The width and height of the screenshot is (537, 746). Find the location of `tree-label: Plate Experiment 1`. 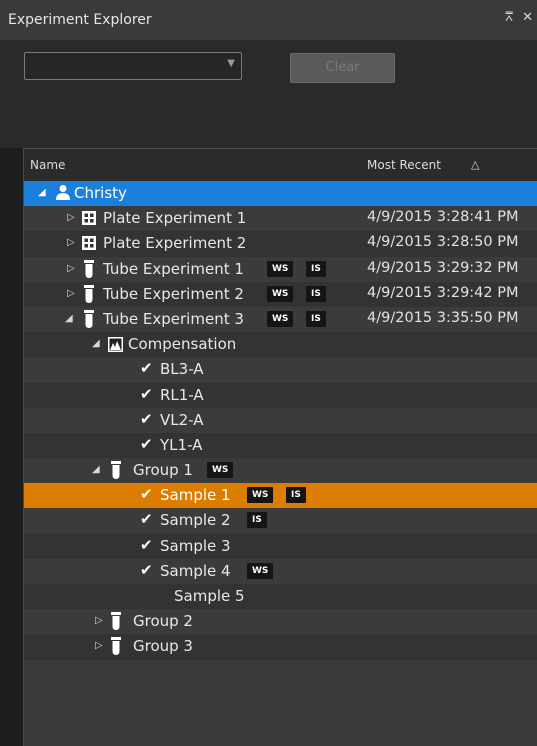

tree-label: Plate Experiment 1 is located at coordinates (175, 218).